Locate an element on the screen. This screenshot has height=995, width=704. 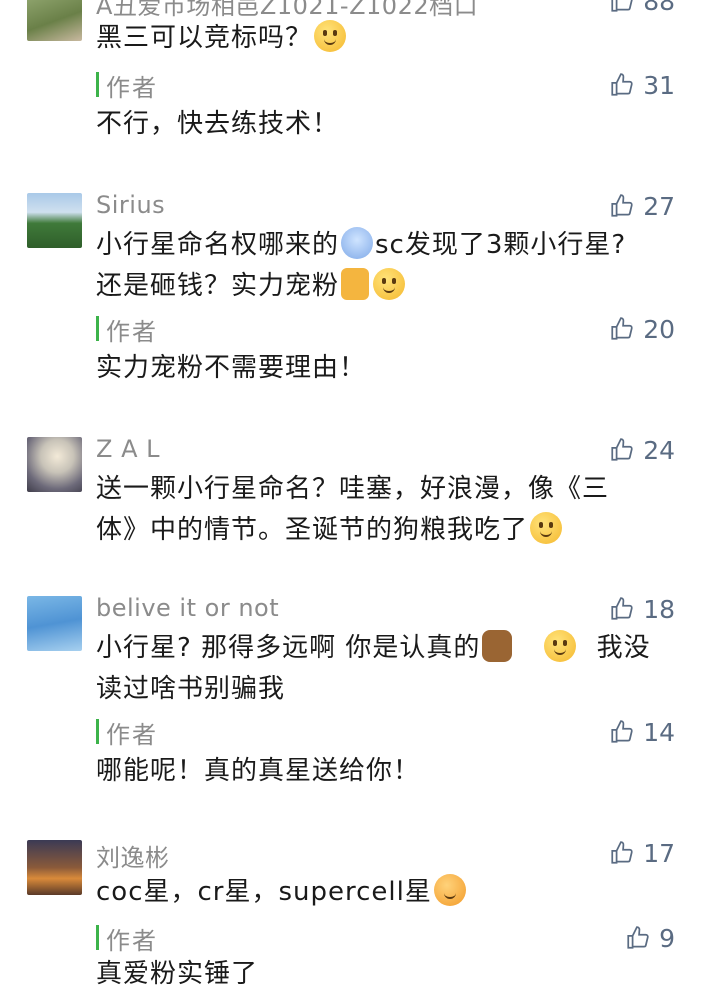
comment-nickname: 刘逸彬 is located at coordinates (133, 858).